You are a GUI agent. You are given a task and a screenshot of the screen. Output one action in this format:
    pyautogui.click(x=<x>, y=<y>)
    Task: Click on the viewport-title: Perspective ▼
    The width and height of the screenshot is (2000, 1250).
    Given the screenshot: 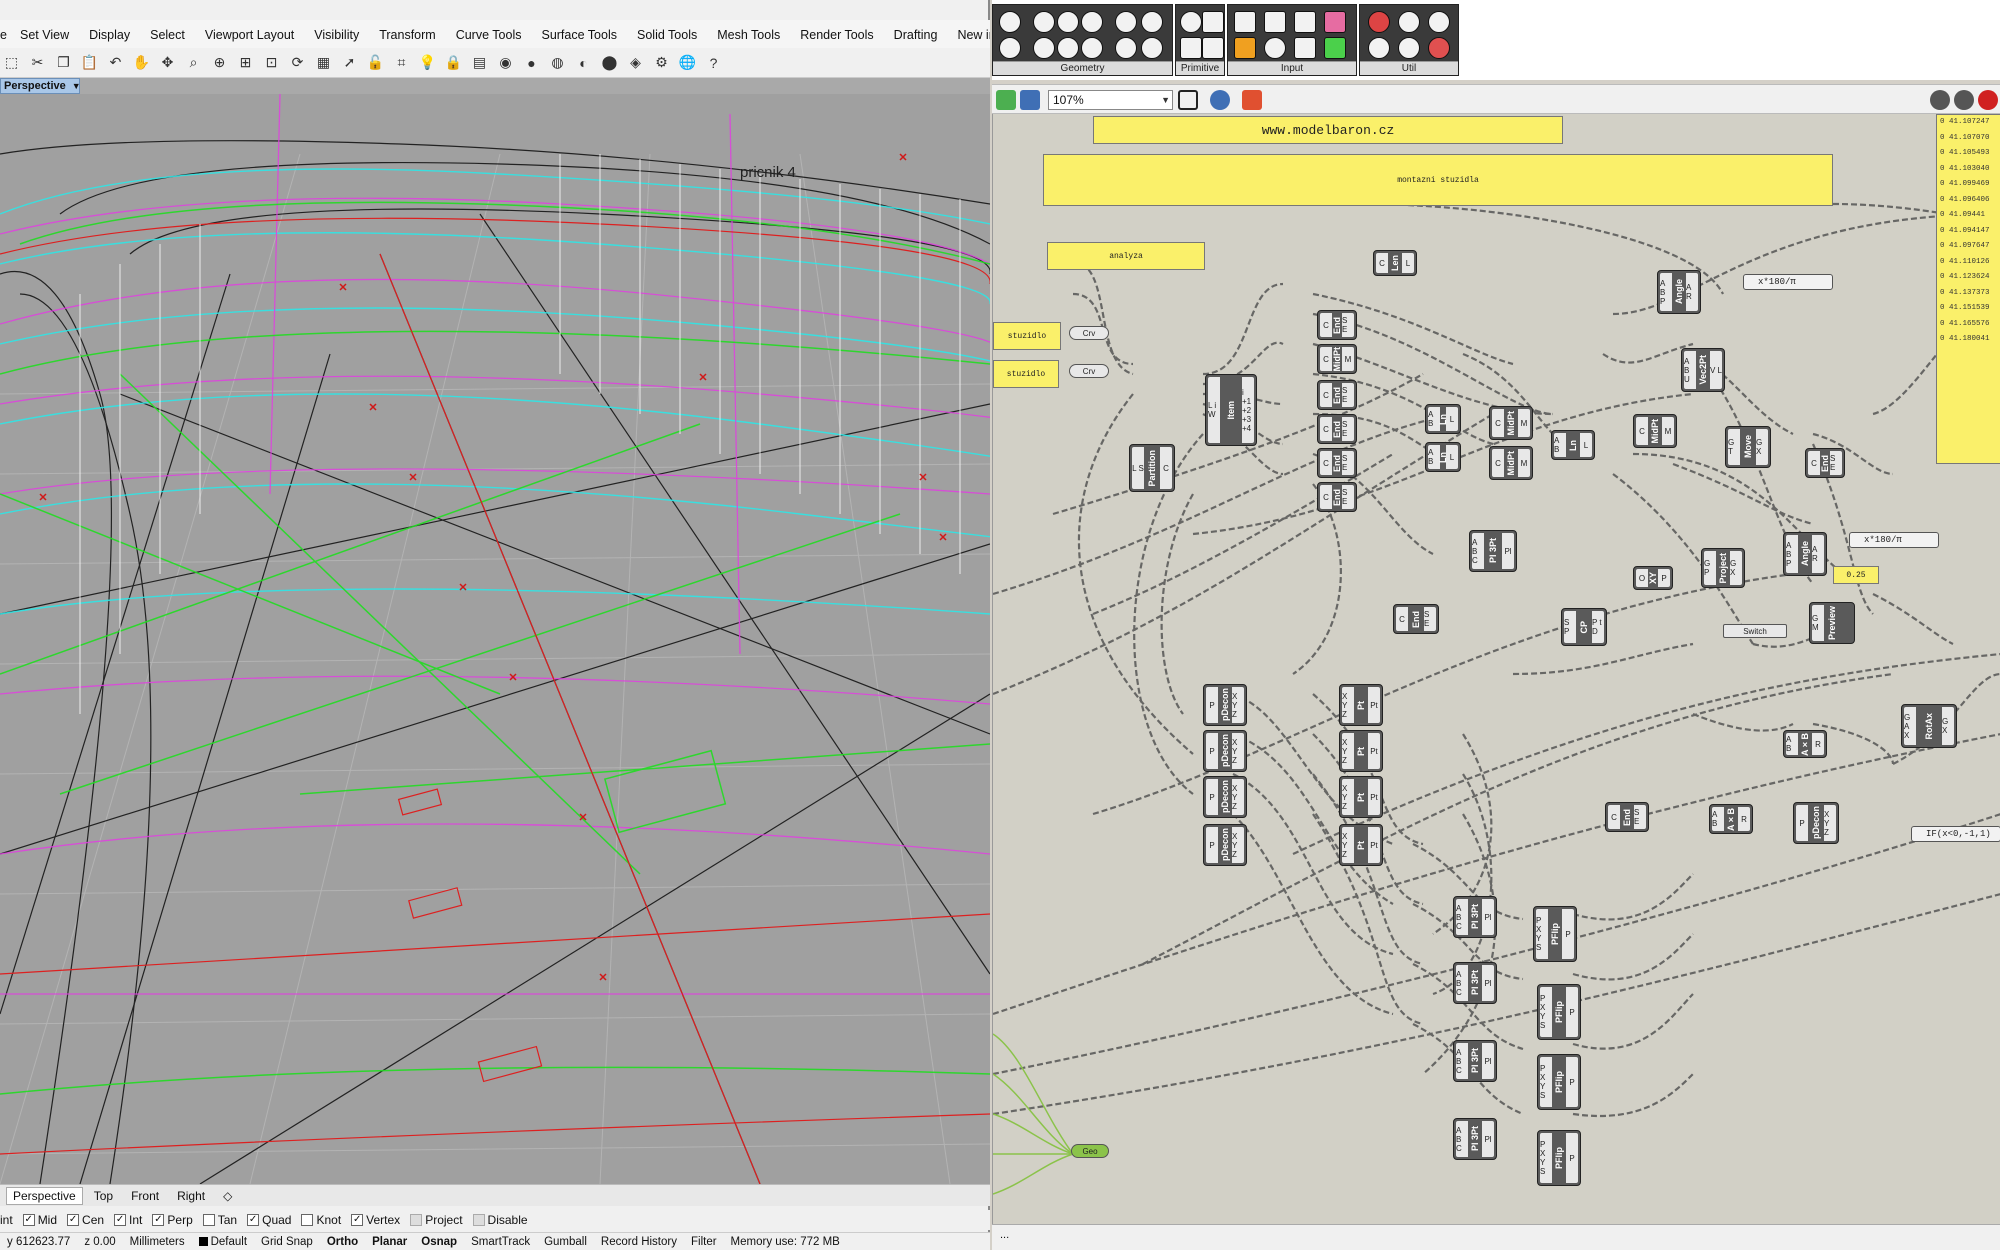 What is the action you would take?
    pyautogui.click(x=40, y=86)
    